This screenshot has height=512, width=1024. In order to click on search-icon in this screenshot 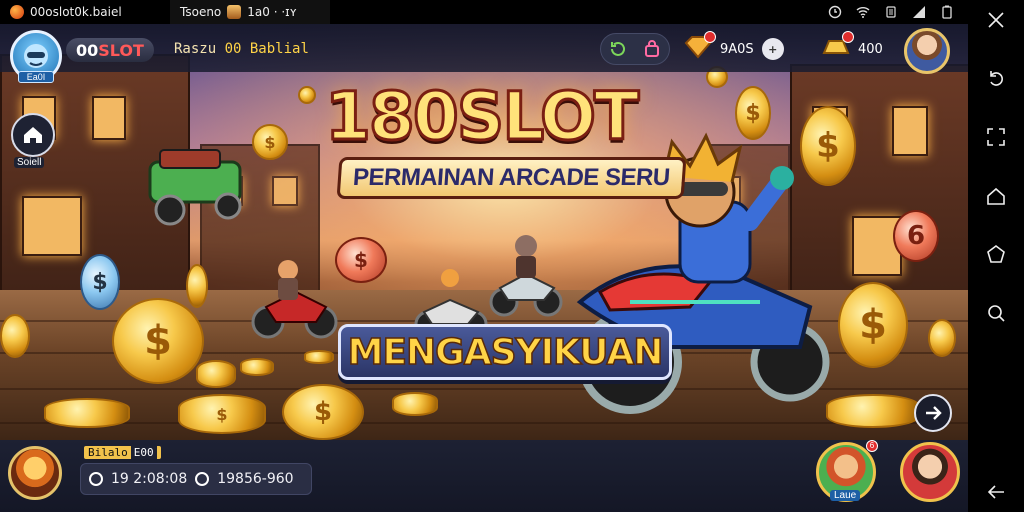, I will do `click(996, 313)`.